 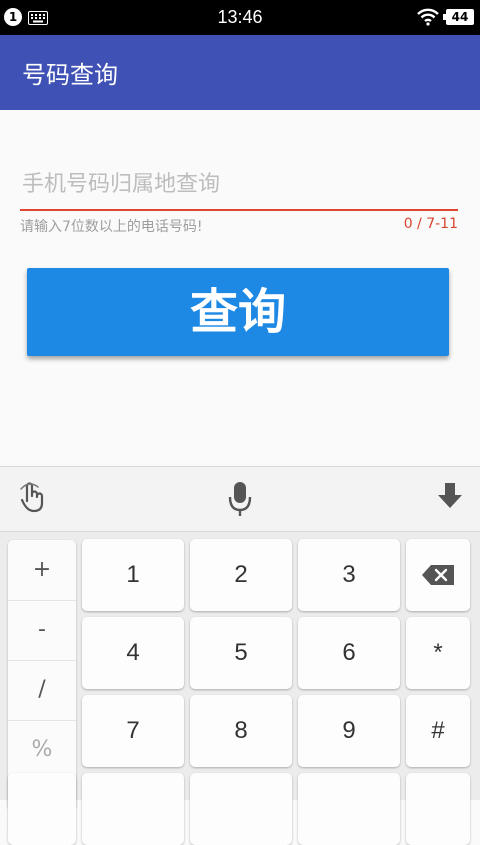 I want to click on backspace-key, so click(x=438, y=575).